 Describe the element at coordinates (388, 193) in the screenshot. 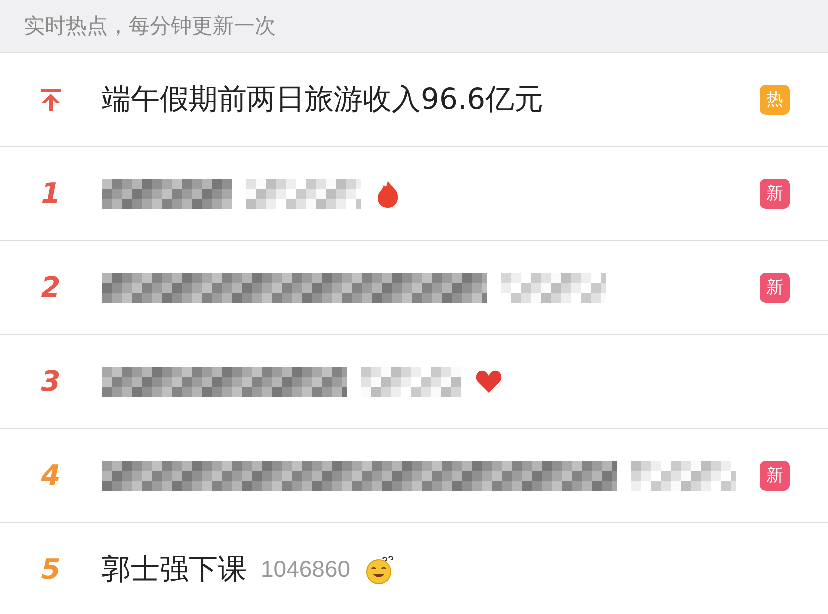

I see `fire-icon` at that location.